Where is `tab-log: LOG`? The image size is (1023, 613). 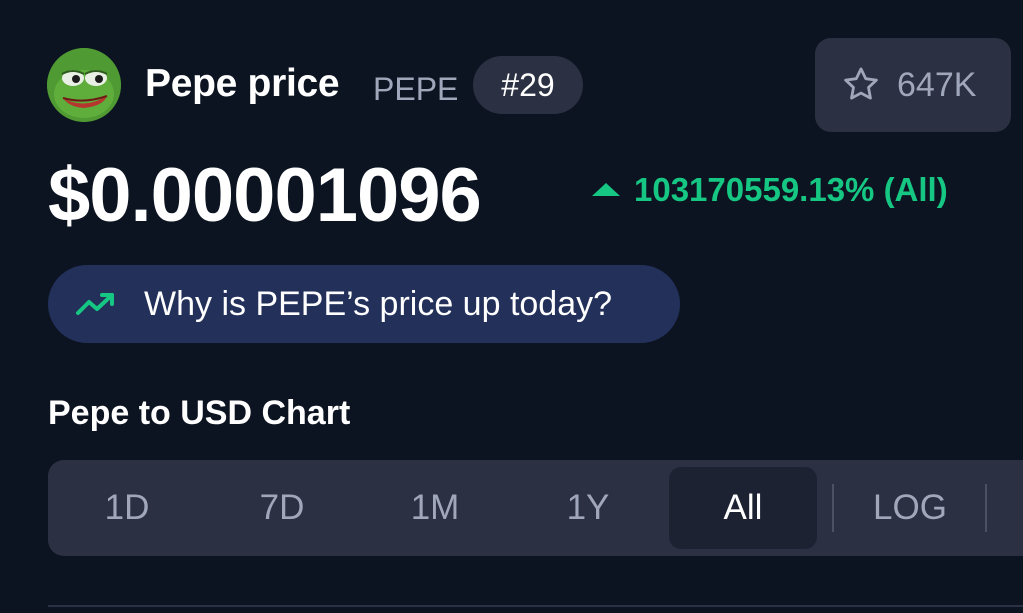
tab-log: LOG is located at coordinates (910, 508).